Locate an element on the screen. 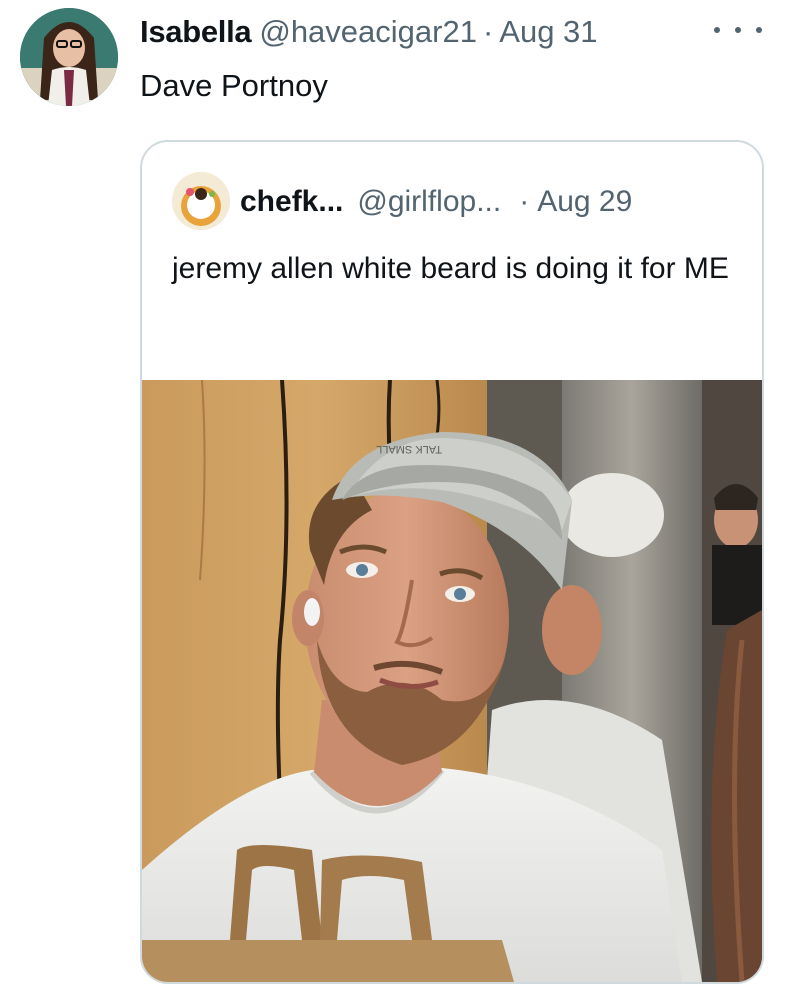 Image resolution: width=800 pixels, height=984 pixels. author-handle: @haveacigar21 is located at coordinates (368, 32).